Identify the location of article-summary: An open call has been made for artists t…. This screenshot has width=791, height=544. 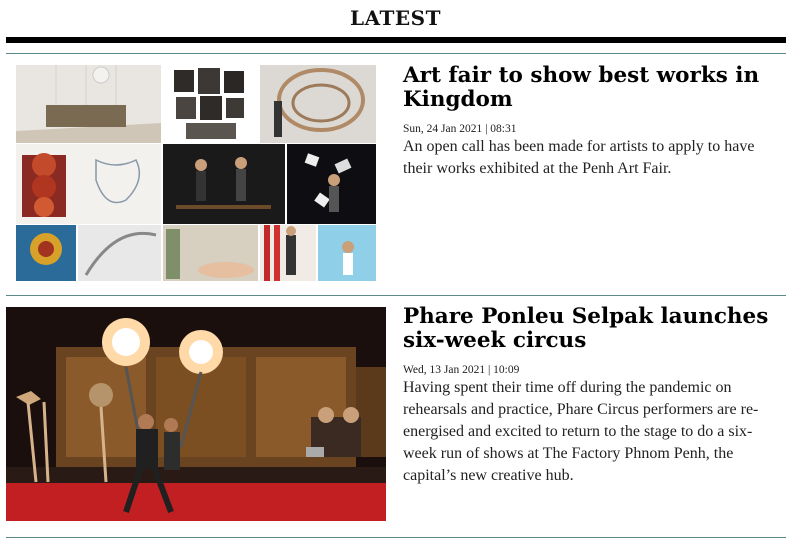
(579, 157).